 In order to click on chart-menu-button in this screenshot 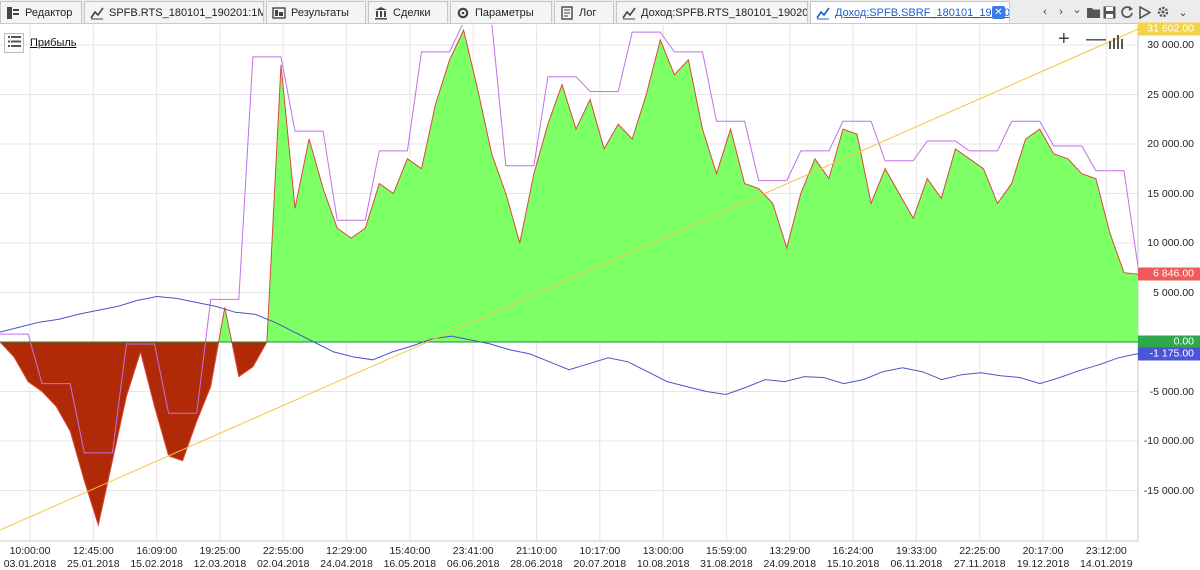, I will do `click(14, 43)`.